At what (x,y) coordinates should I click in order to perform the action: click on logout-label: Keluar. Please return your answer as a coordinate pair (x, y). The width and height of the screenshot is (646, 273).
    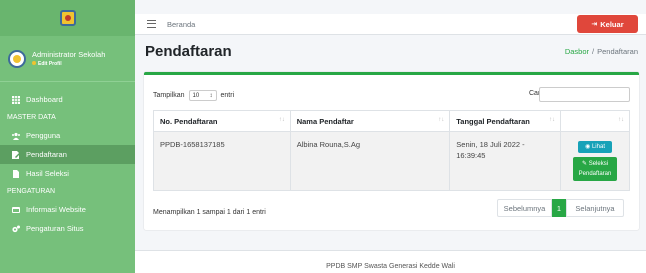
    Looking at the image, I should click on (612, 24).